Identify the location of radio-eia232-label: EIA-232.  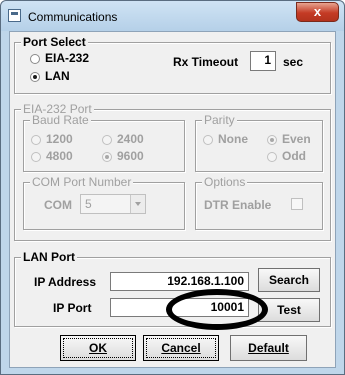
(67, 58).